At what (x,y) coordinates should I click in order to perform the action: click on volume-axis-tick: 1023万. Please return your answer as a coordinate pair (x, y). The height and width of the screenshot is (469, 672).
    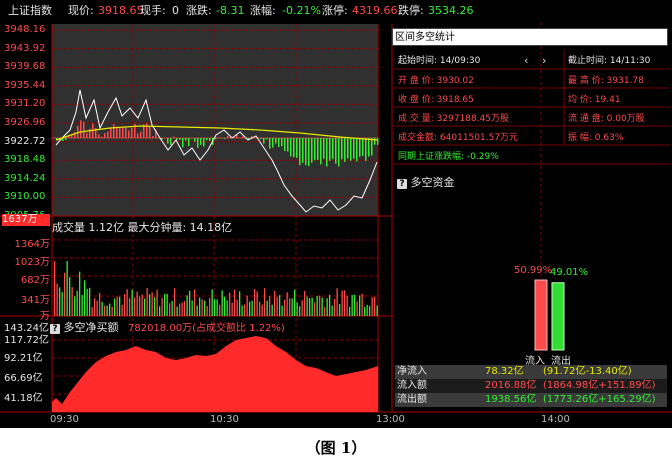
    Looking at the image, I should click on (32, 262).